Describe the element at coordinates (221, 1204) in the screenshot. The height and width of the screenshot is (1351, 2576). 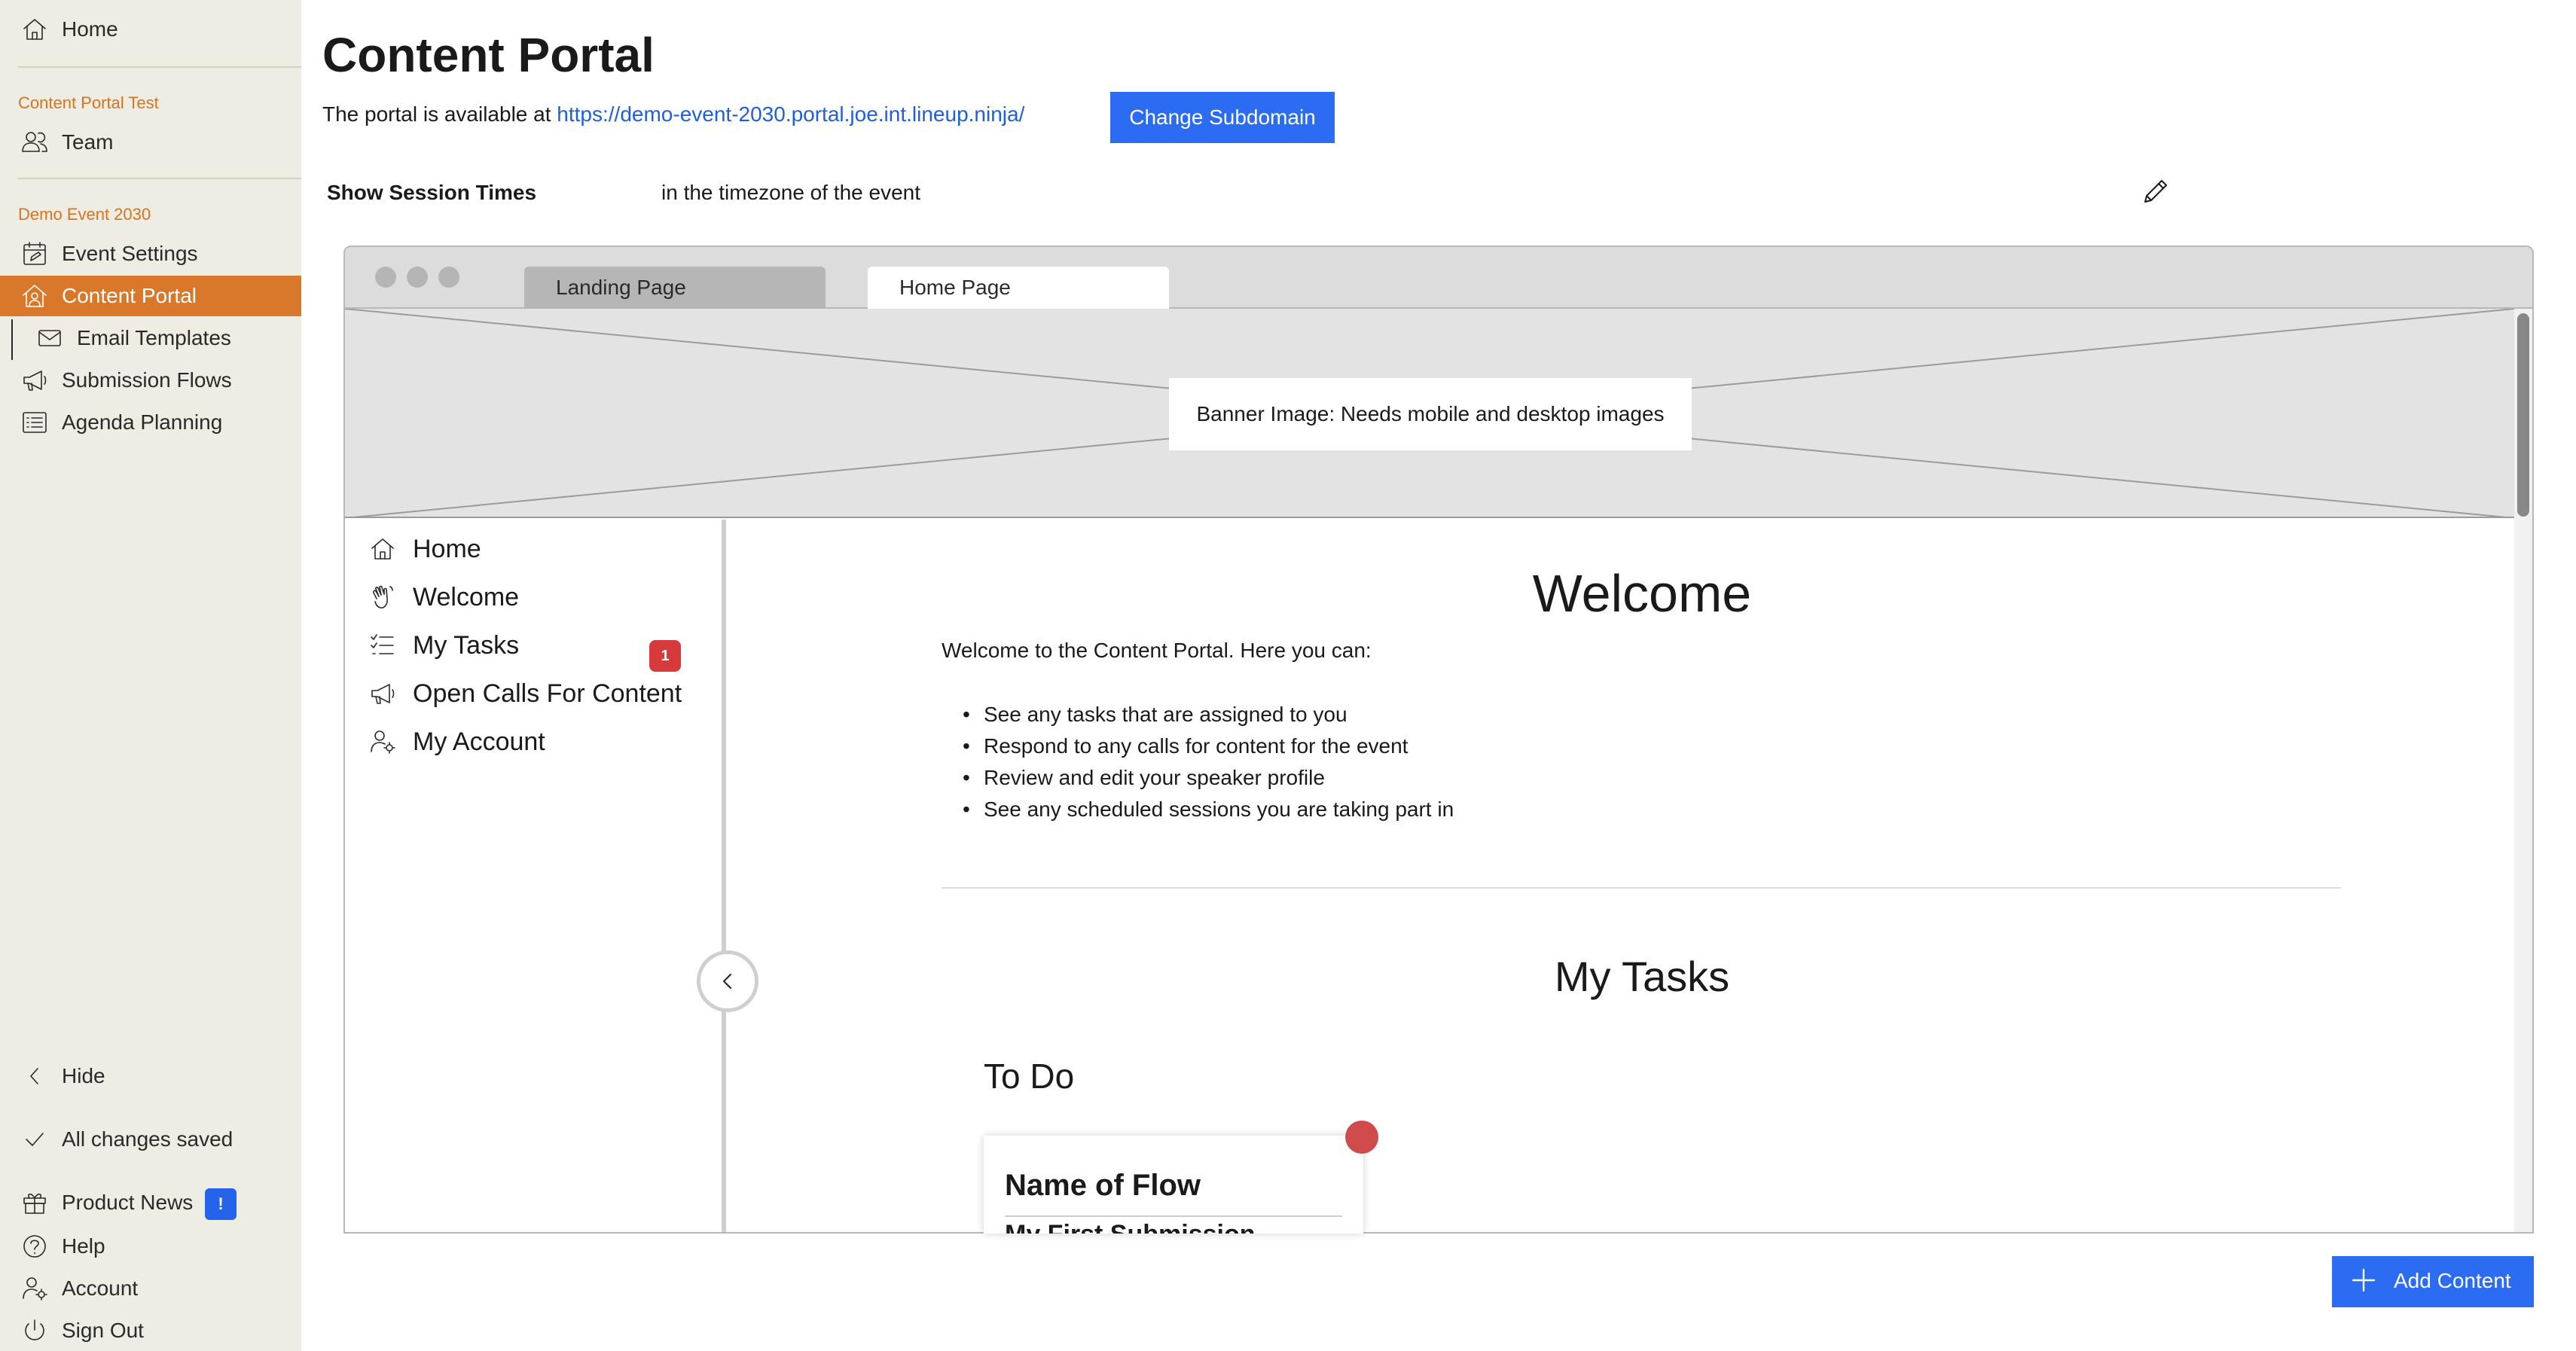
I see `product-news-badge: !` at that location.